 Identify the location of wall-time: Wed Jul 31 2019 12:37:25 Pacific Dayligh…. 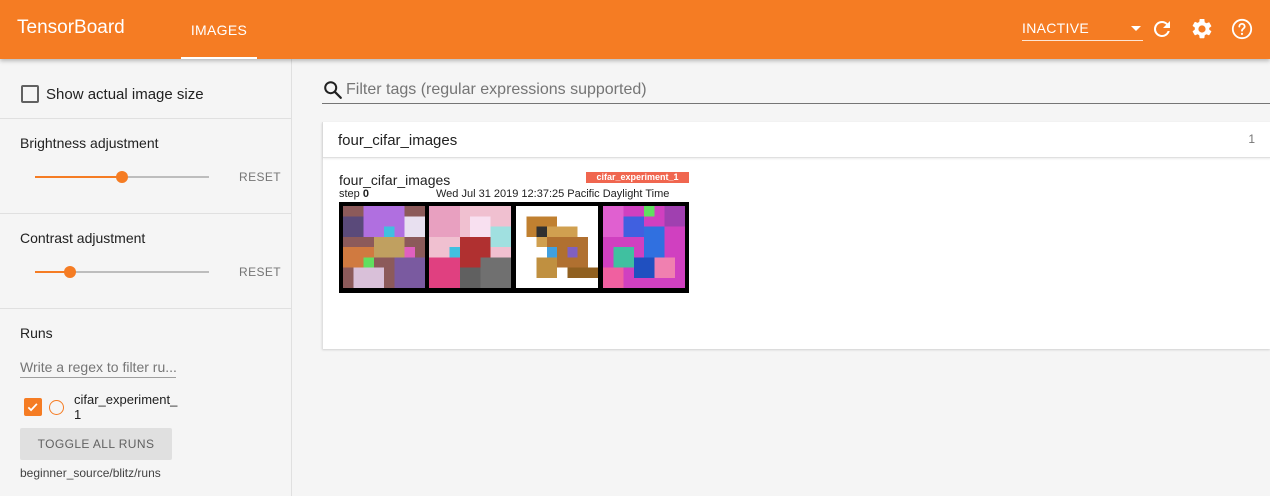
(553, 194).